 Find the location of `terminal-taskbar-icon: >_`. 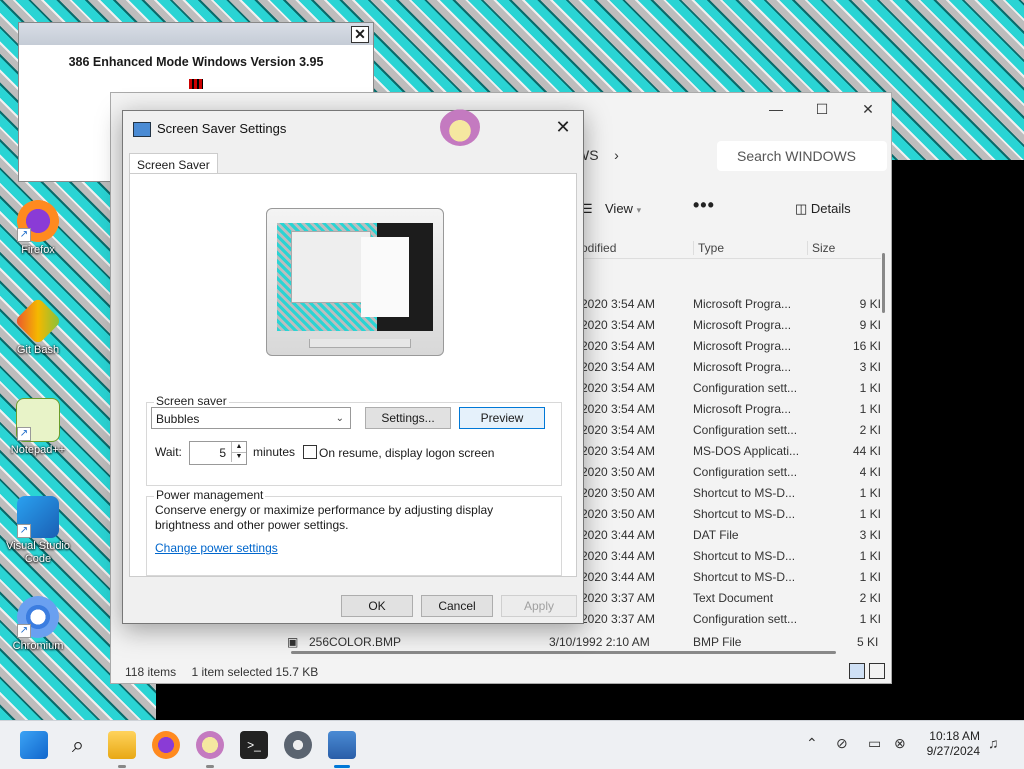

terminal-taskbar-icon: >_ is located at coordinates (254, 745).